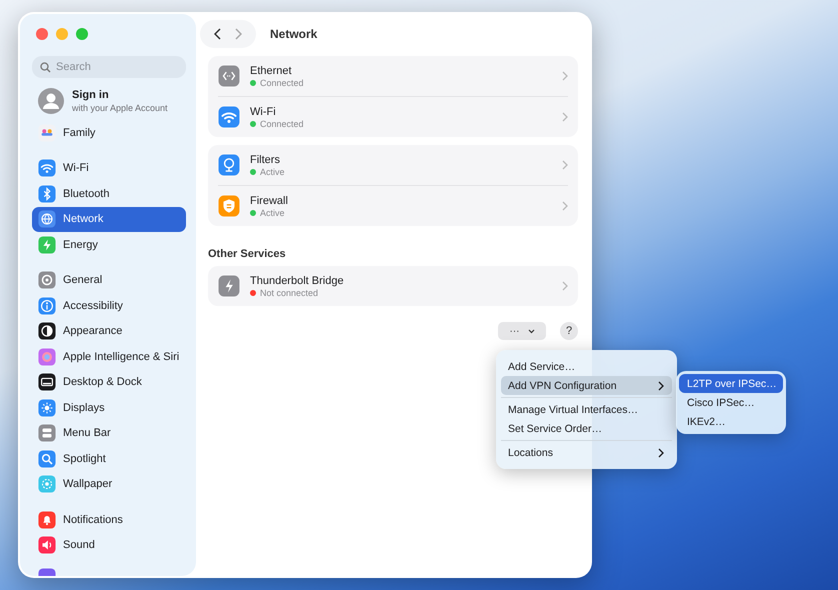  Describe the element at coordinates (294, 34) in the screenshot. I see `window-title: Network` at that location.